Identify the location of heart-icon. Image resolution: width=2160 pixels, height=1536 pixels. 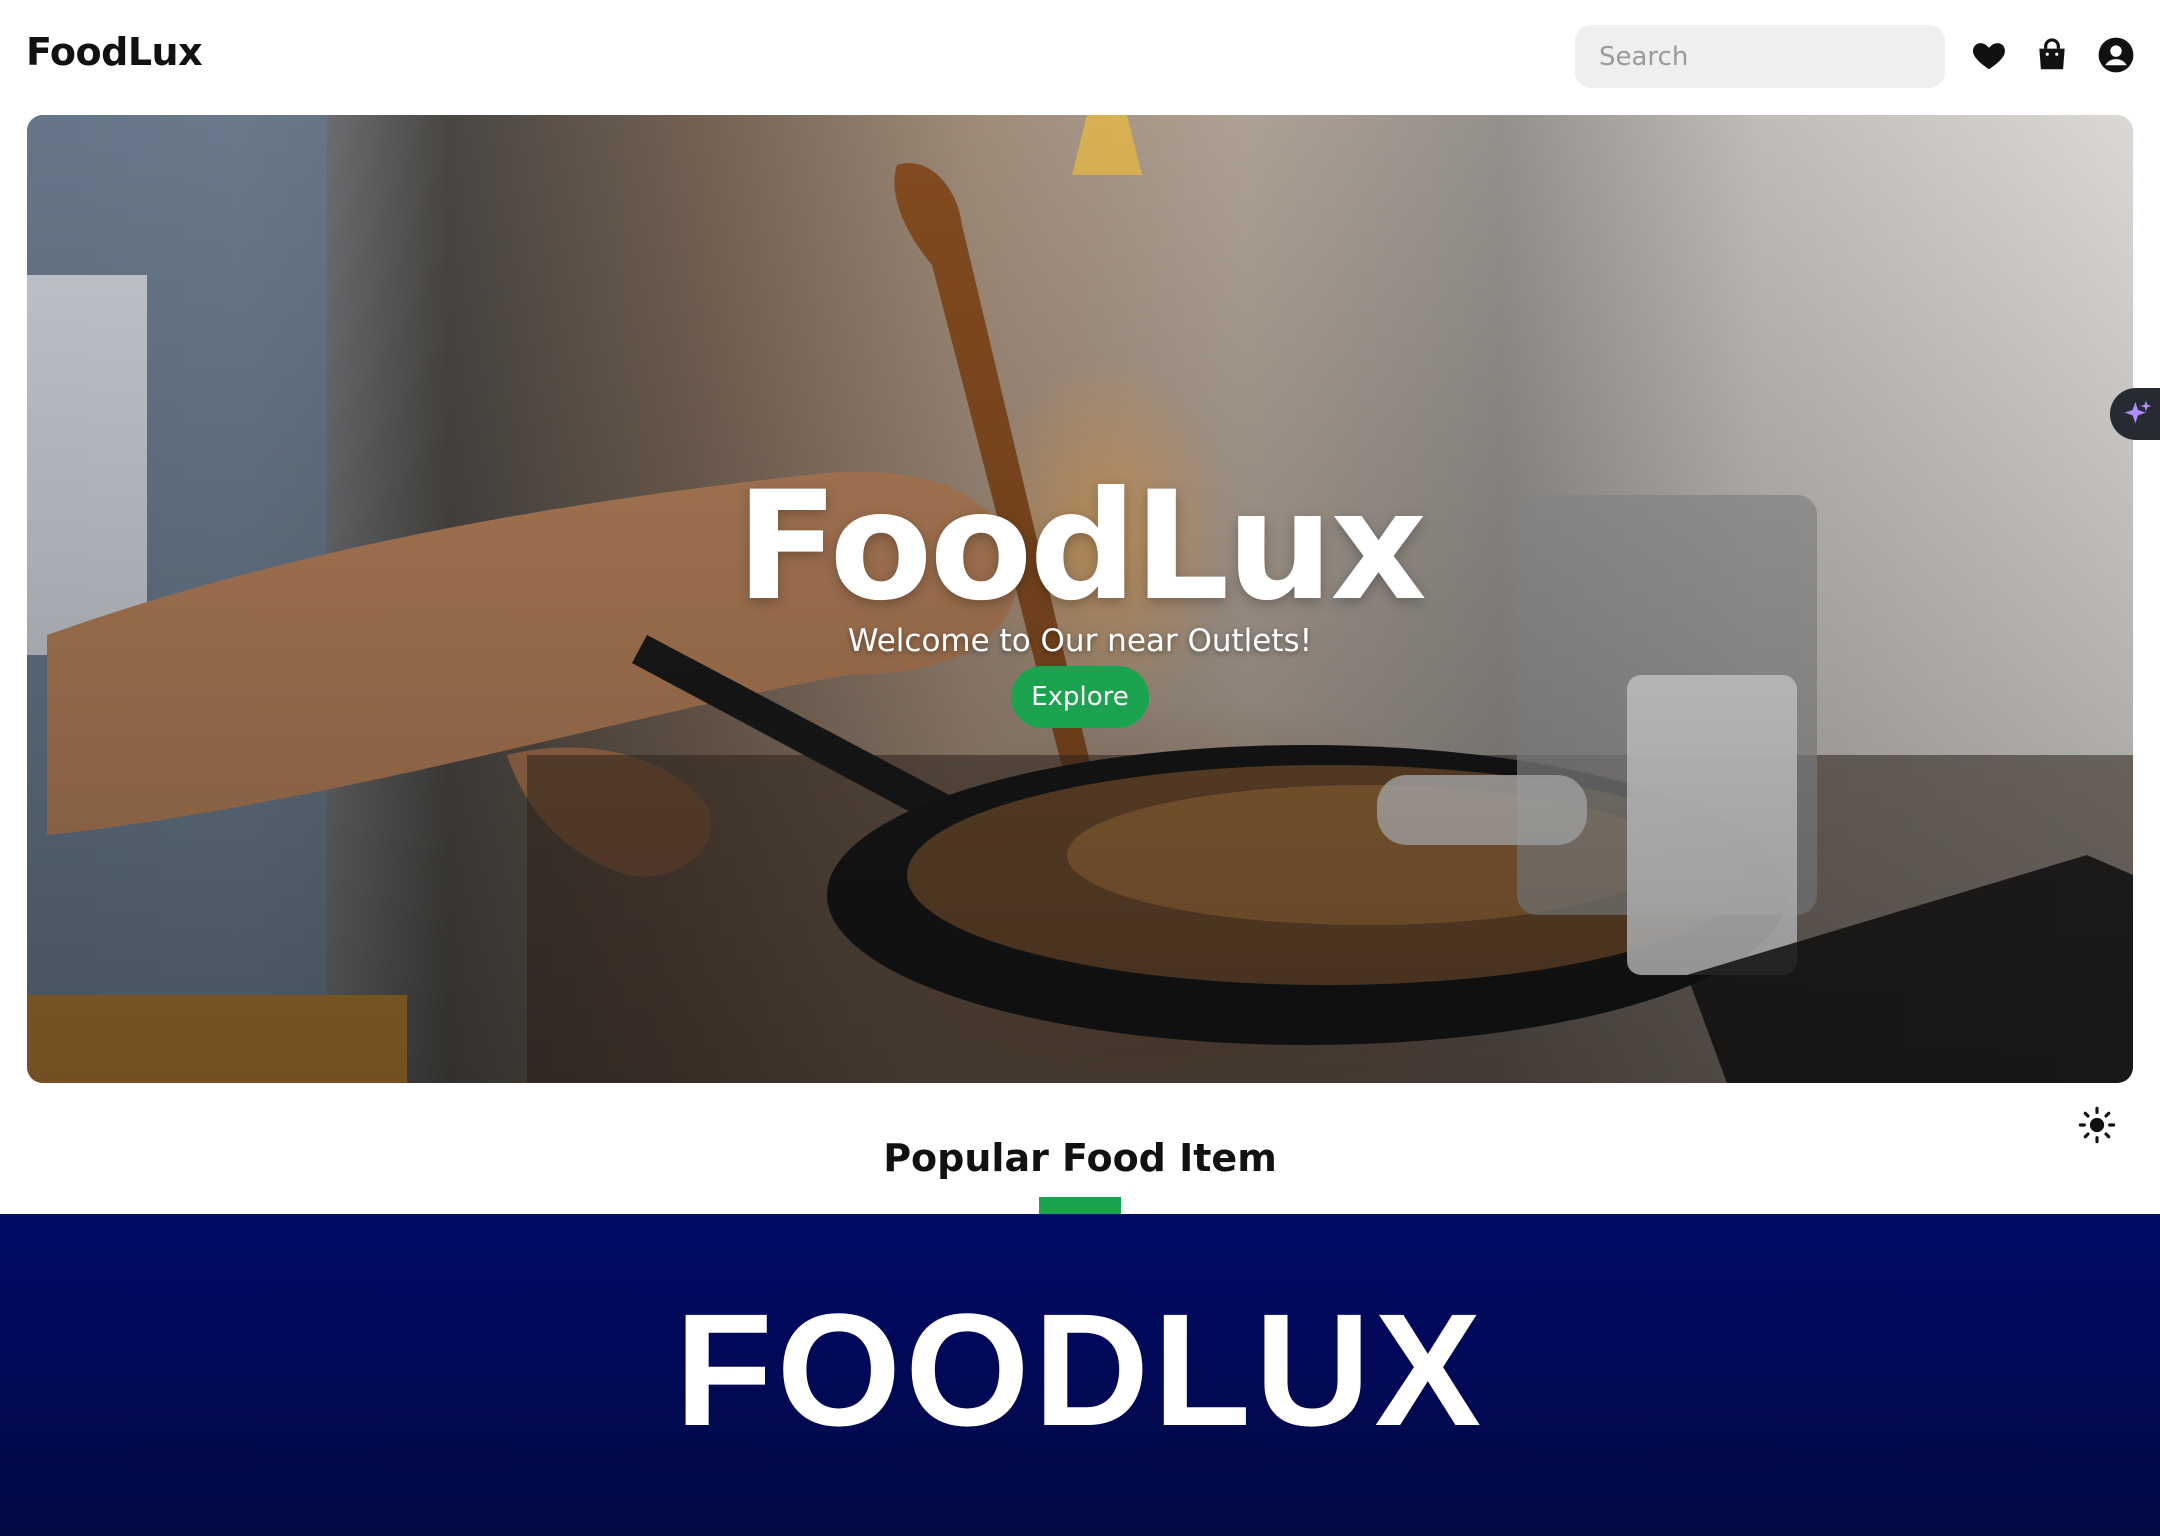
(1989, 56).